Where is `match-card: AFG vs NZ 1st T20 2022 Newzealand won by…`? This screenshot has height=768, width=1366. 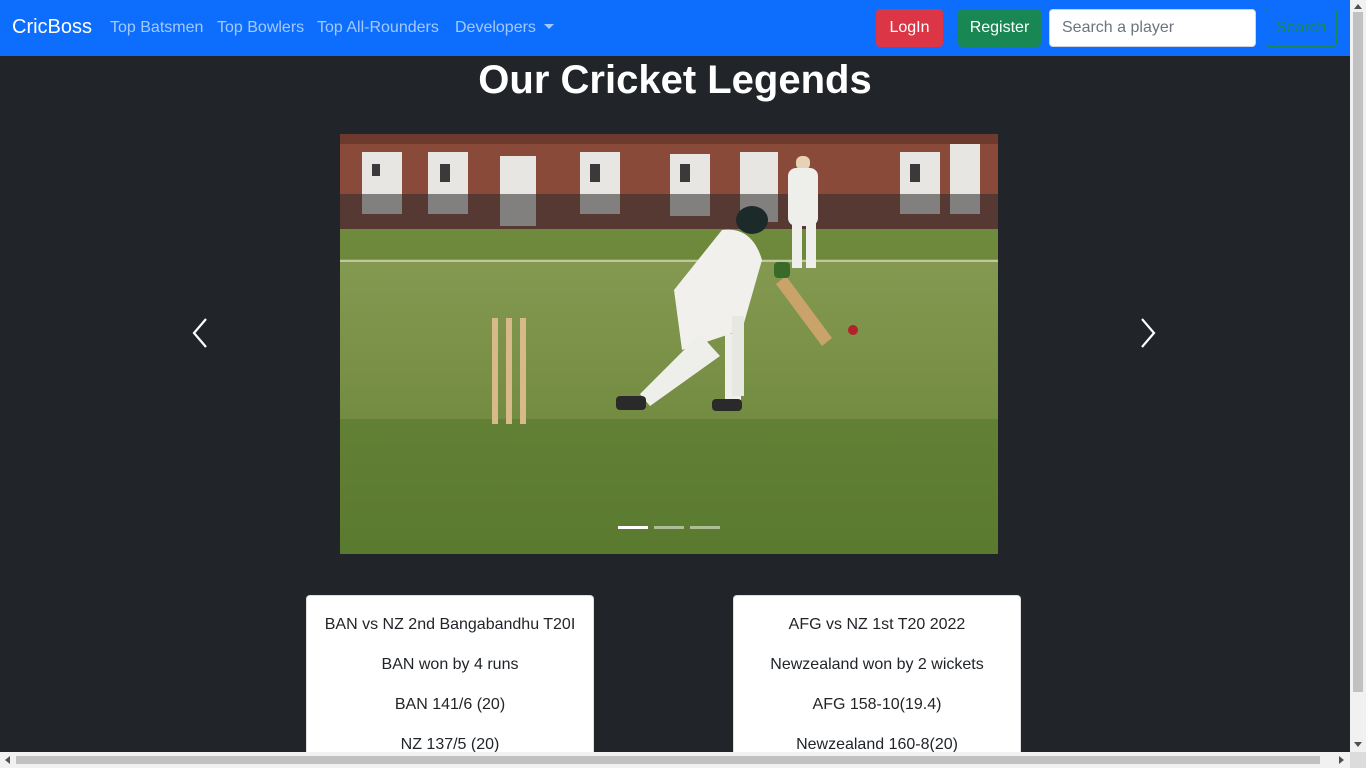 match-card: AFG vs NZ 1st T20 2022 Newzealand won by… is located at coordinates (877, 680).